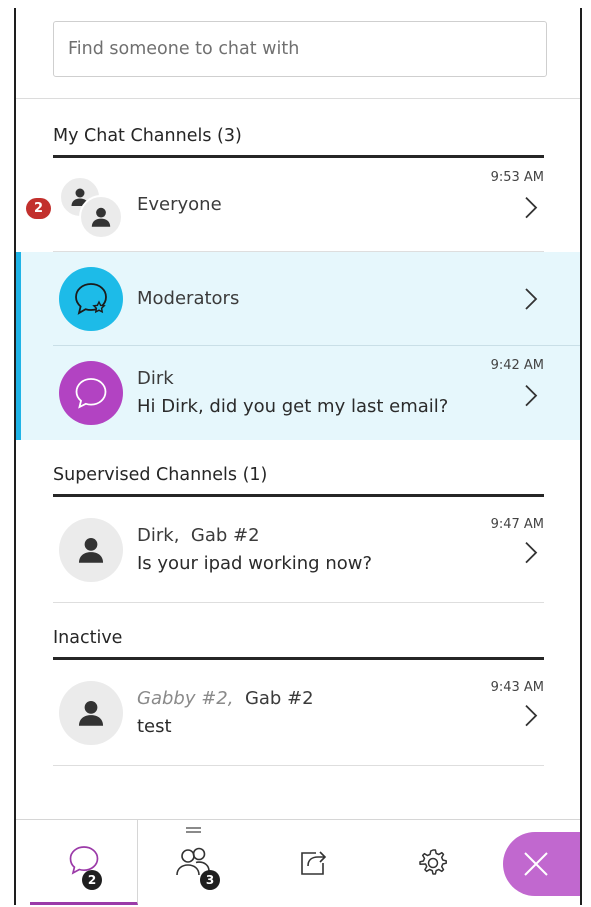 This screenshot has height=907, width=591. I want to click on participant-name: Dirk, so click(155, 535).